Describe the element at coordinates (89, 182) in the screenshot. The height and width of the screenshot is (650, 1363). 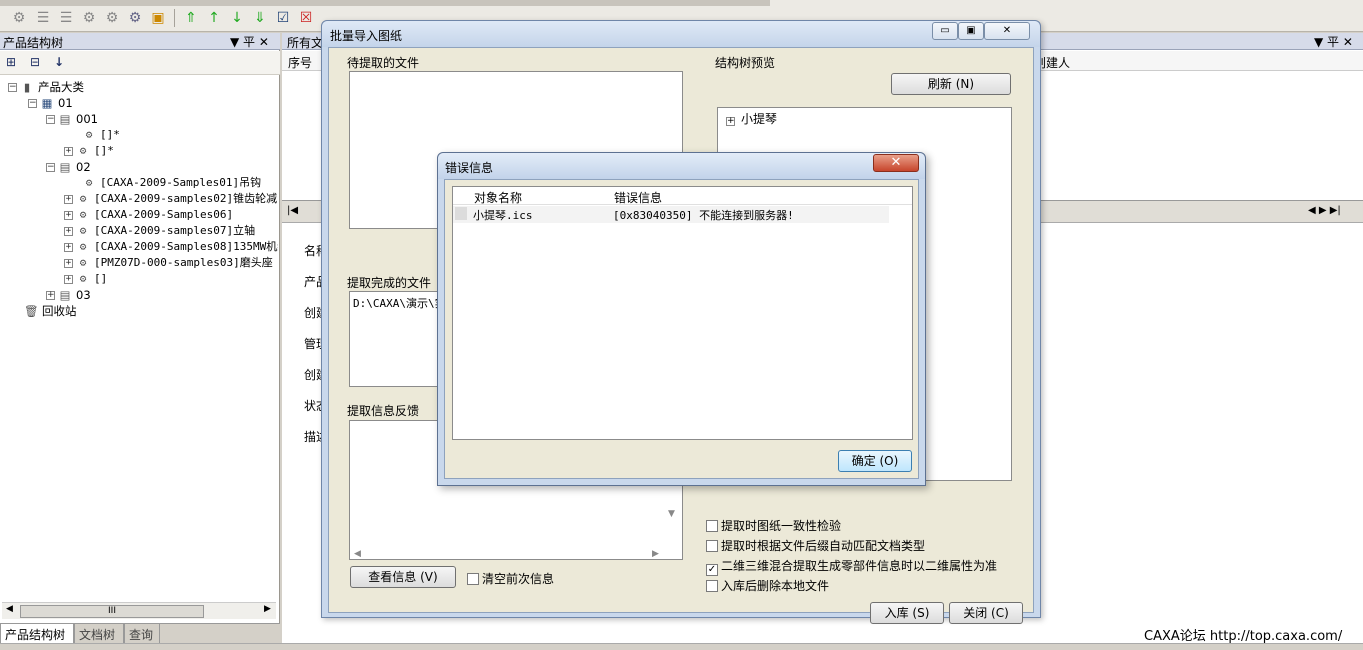
I see `gear-part-icon: ⚙` at that location.